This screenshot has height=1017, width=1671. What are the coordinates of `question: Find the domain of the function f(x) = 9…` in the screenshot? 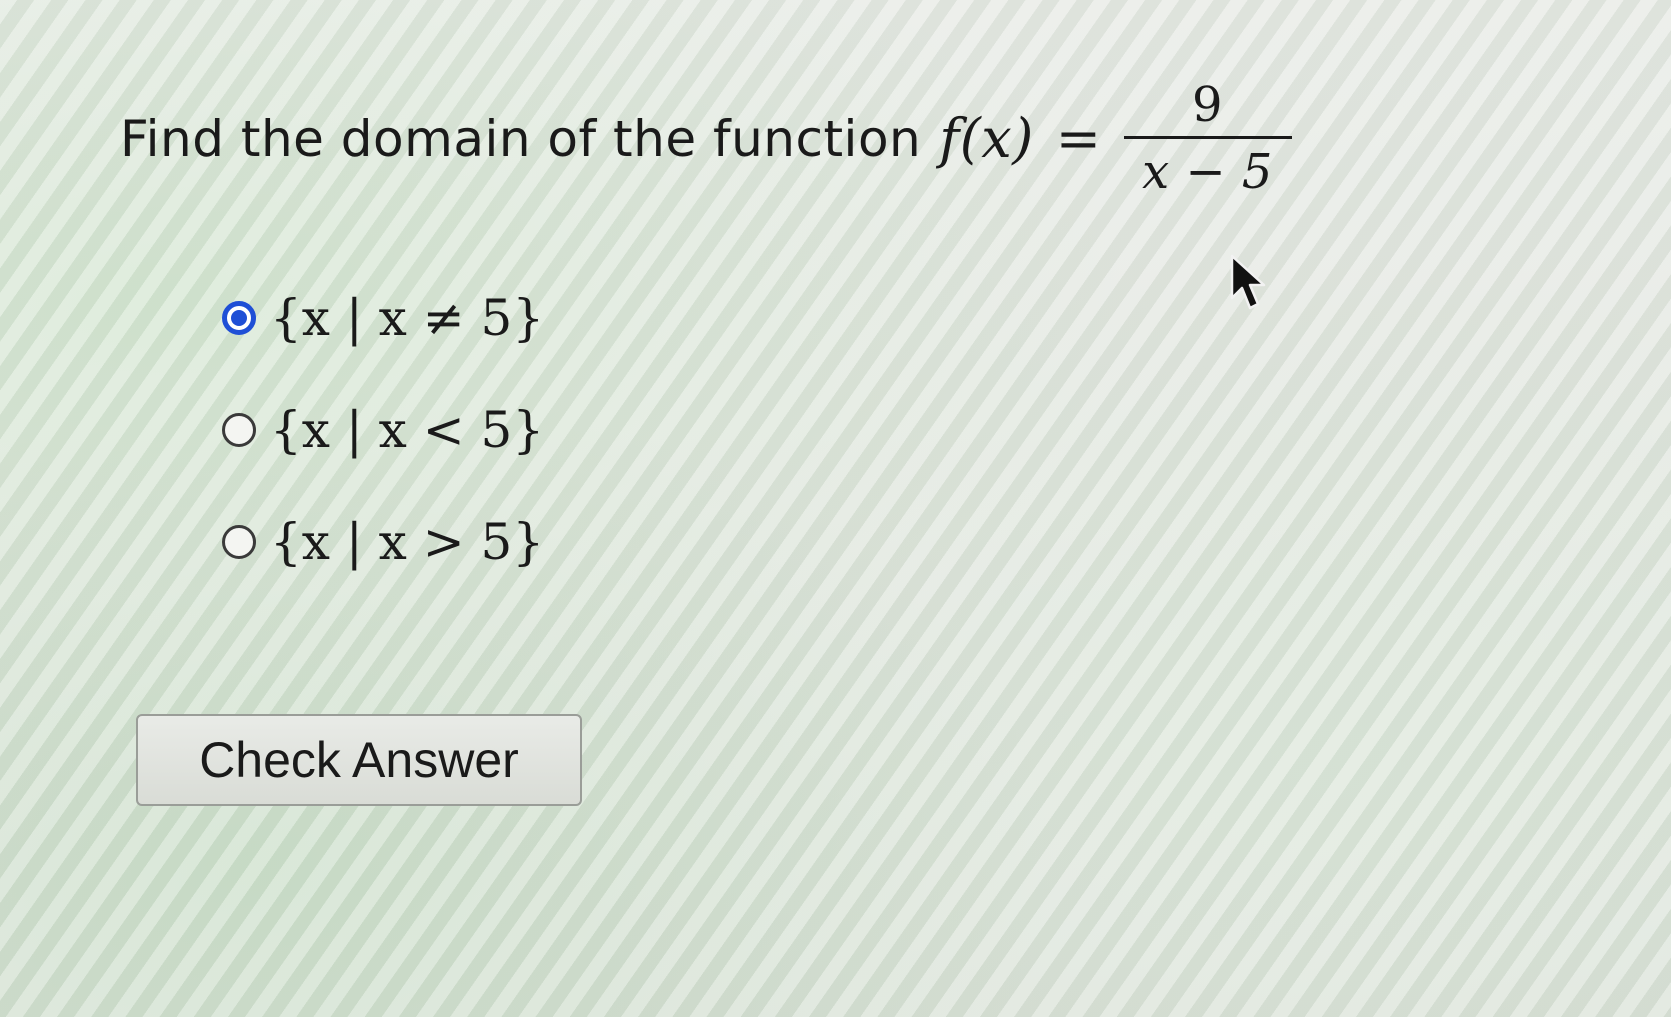 It's located at (706, 139).